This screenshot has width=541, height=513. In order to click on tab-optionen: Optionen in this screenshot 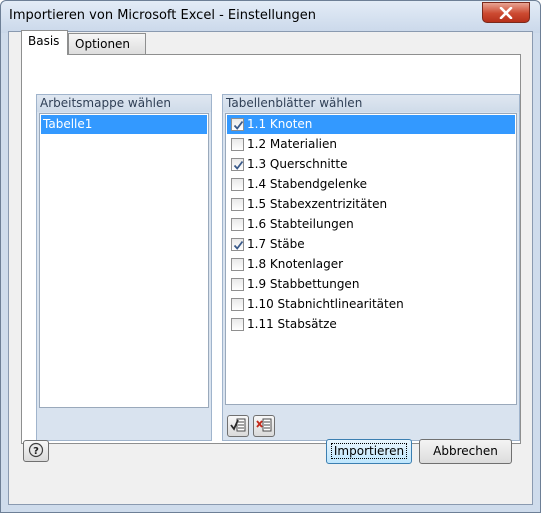, I will do `click(107, 44)`.